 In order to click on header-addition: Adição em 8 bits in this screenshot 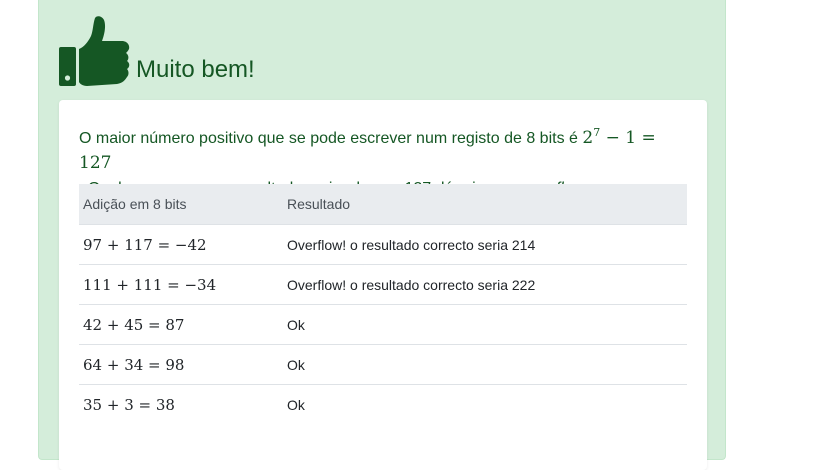, I will do `click(181, 204)`.